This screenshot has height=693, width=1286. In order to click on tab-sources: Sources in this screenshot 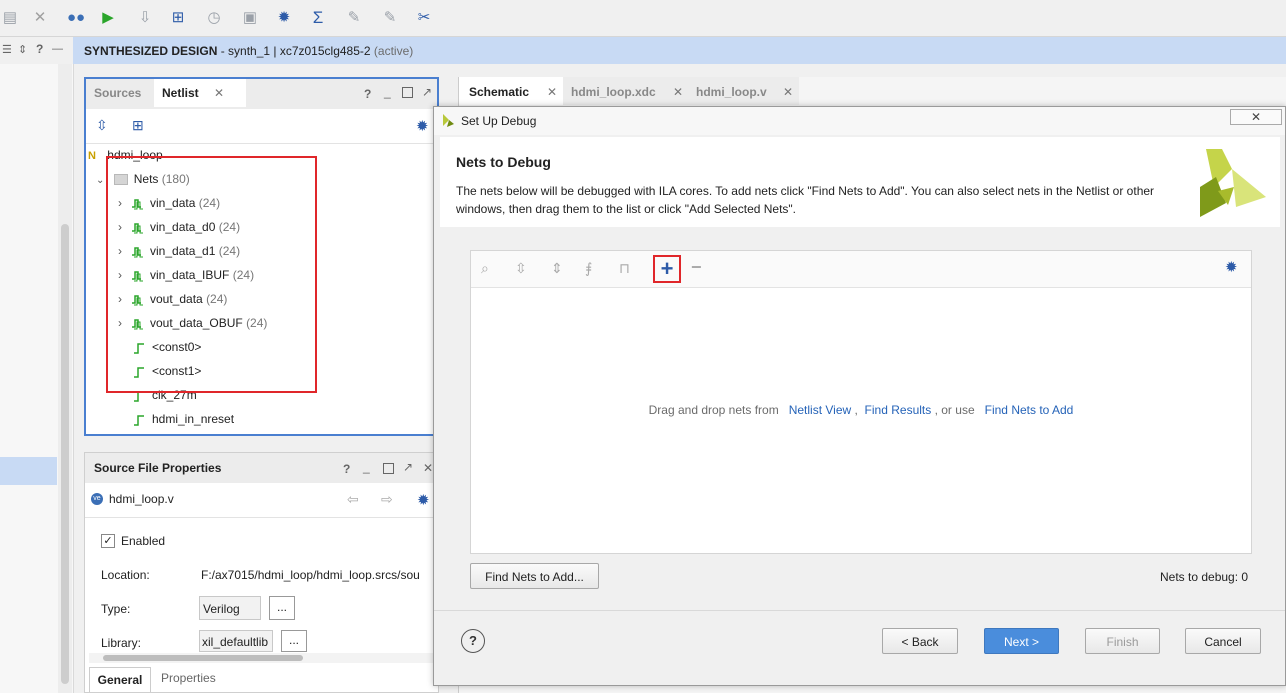, I will do `click(117, 93)`.